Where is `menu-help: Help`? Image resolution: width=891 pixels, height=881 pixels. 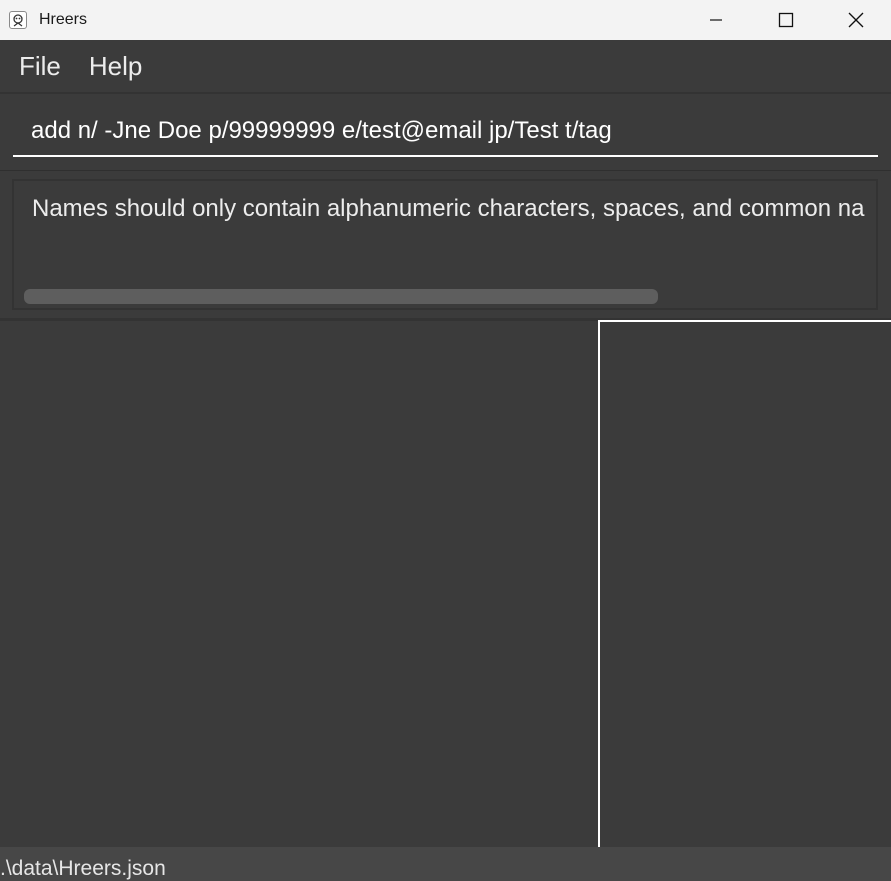 menu-help: Help is located at coordinates (115, 66).